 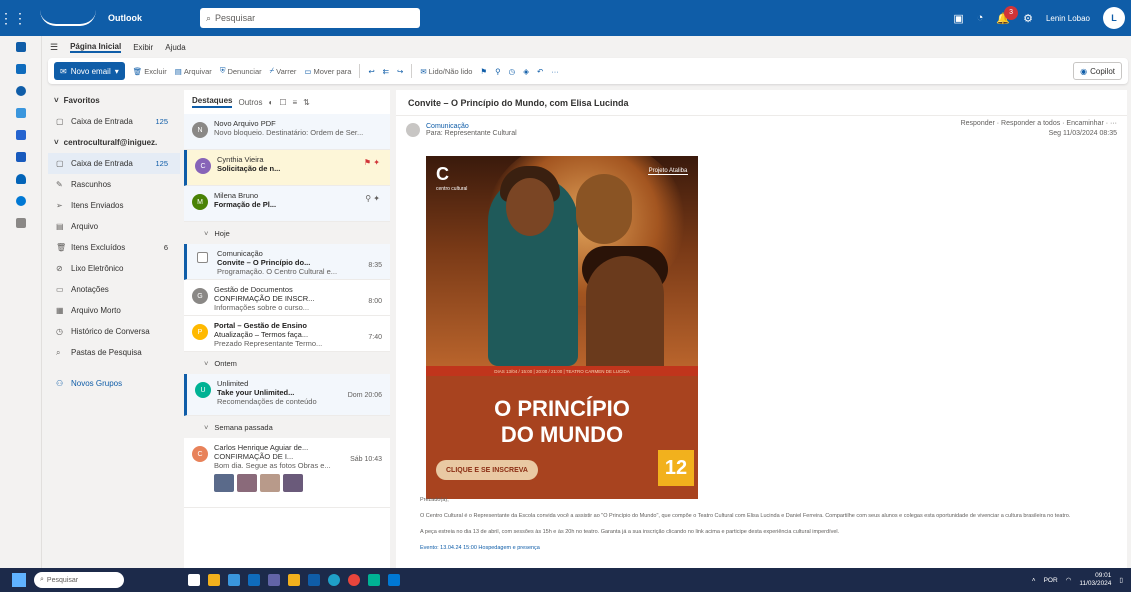 What do you see at coordinates (334, 580) in the screenshot?
I see `edge-icon` at bounding box center [334, 580].